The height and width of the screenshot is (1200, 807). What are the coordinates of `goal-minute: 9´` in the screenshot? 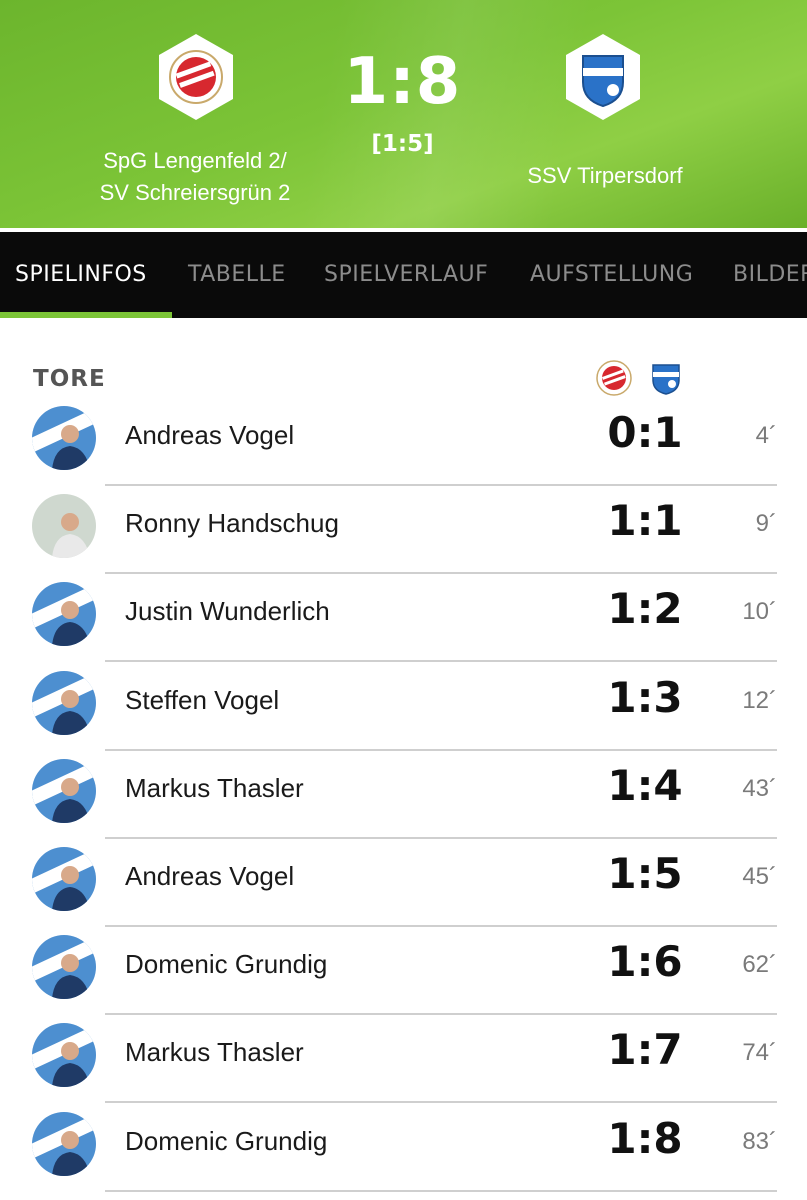 It's located at (766, 524).